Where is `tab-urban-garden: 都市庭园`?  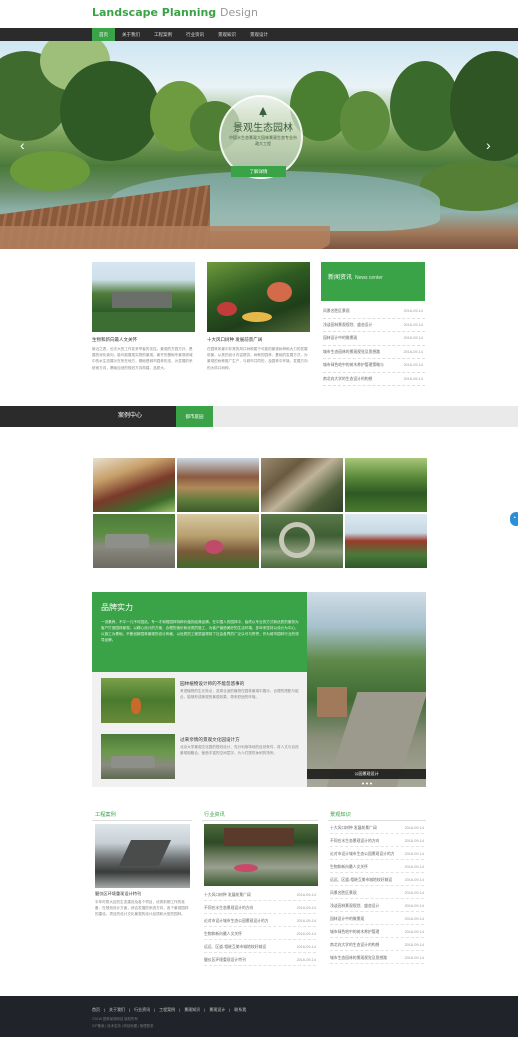 tab-urban-garden: 都市庭园 is located at coordinates (194, 416).